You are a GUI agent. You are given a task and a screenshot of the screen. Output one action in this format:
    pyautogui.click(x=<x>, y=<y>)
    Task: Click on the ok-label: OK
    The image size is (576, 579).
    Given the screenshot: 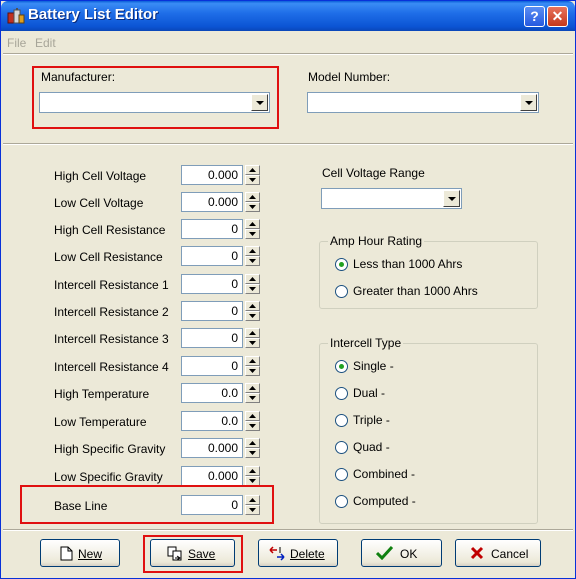 What is the action you would take?
    pyautogui.click(x=409, y=554)
    